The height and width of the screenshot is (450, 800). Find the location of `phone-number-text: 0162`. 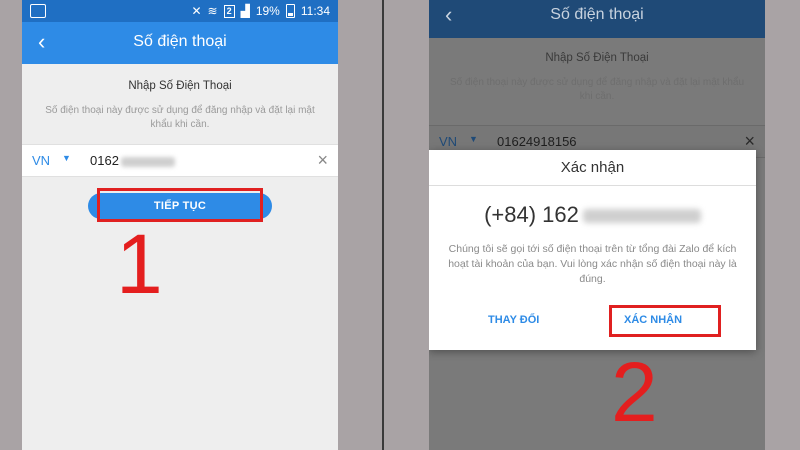

phone-number-text: 0162 is located at coordinates (104, 160).